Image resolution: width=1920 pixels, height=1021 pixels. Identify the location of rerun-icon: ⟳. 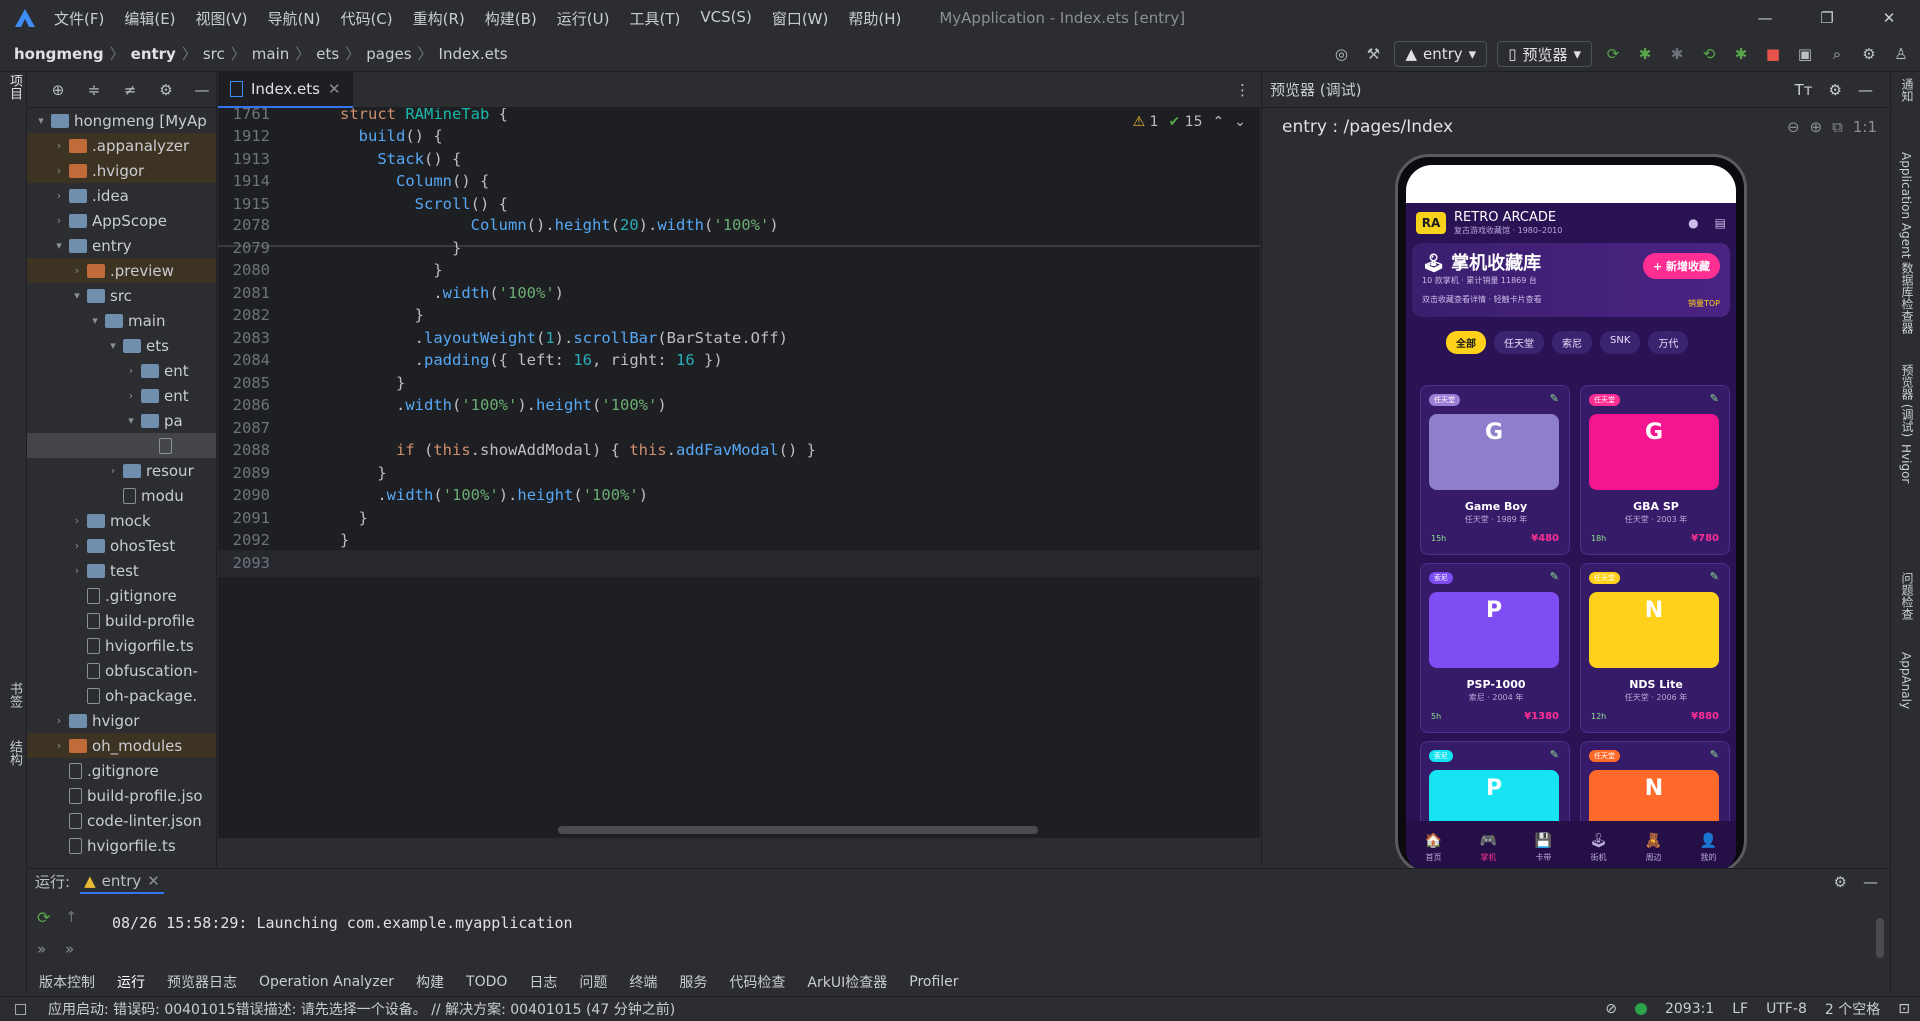
(1613, 54).